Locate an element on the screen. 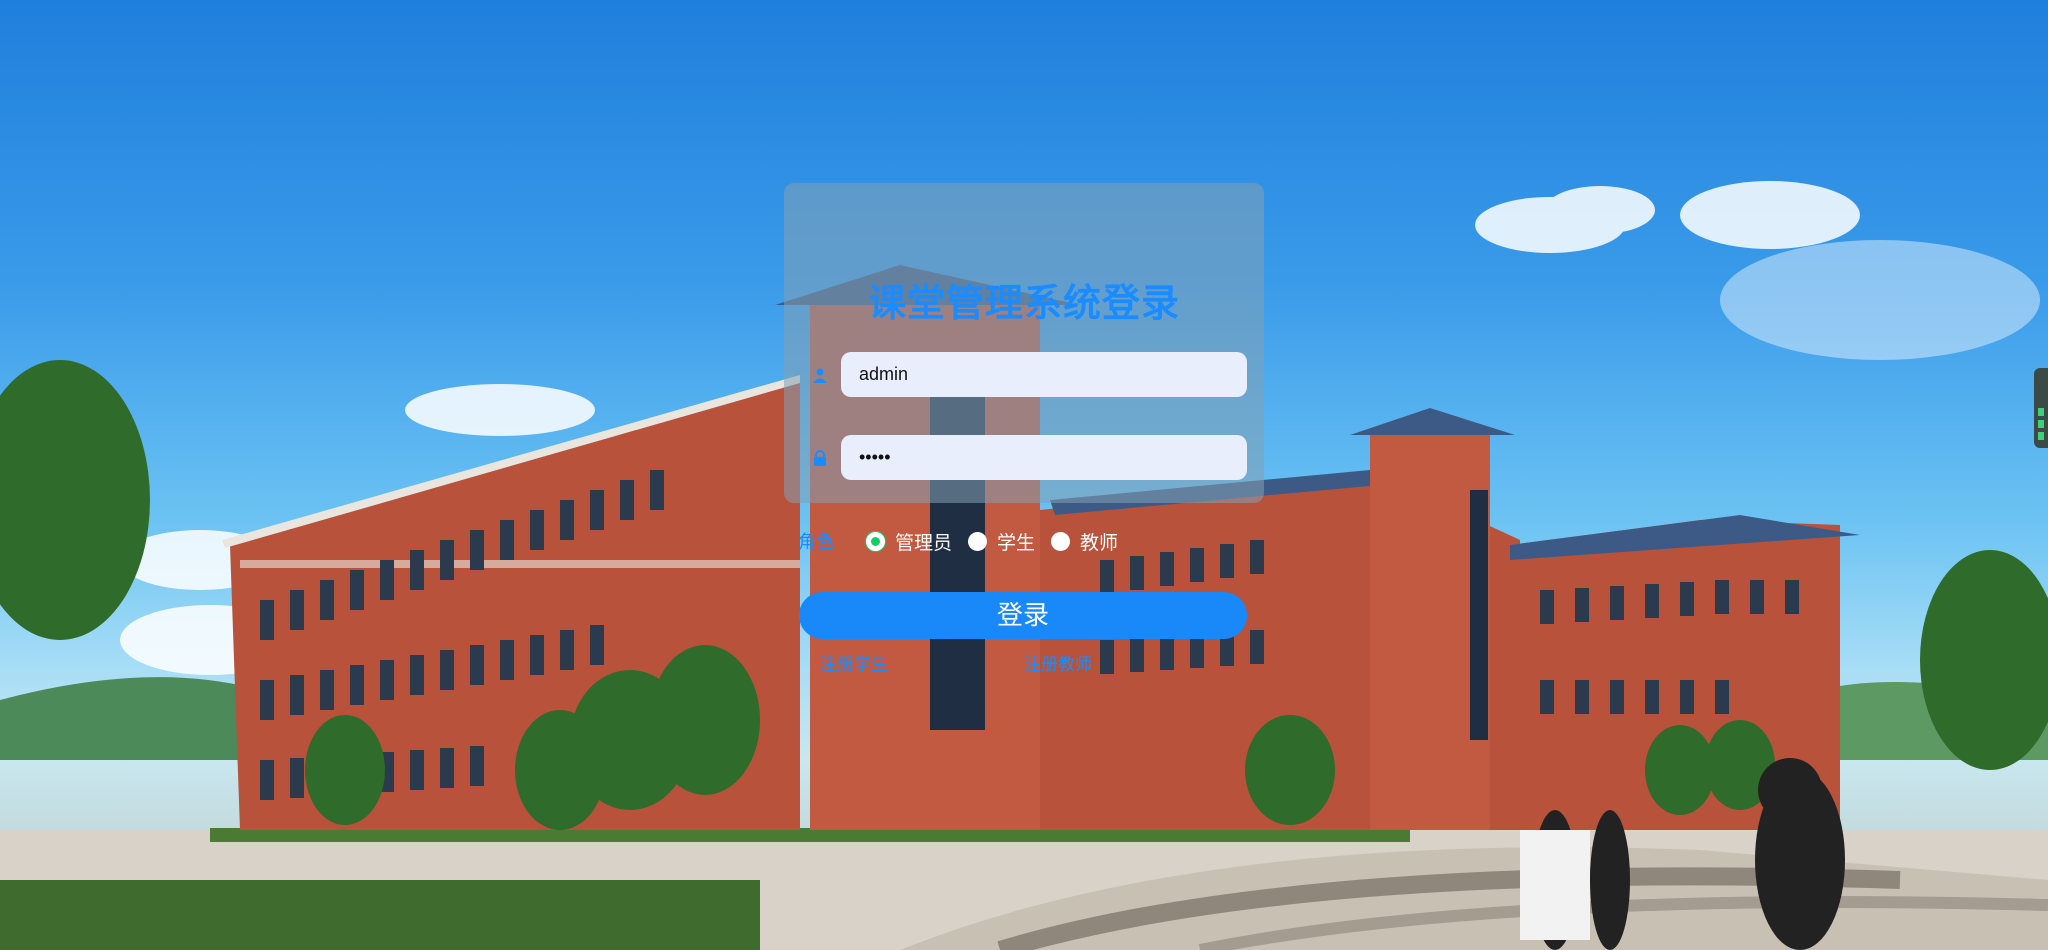  login-button: 登录 is located at coordinates (1023, 615).